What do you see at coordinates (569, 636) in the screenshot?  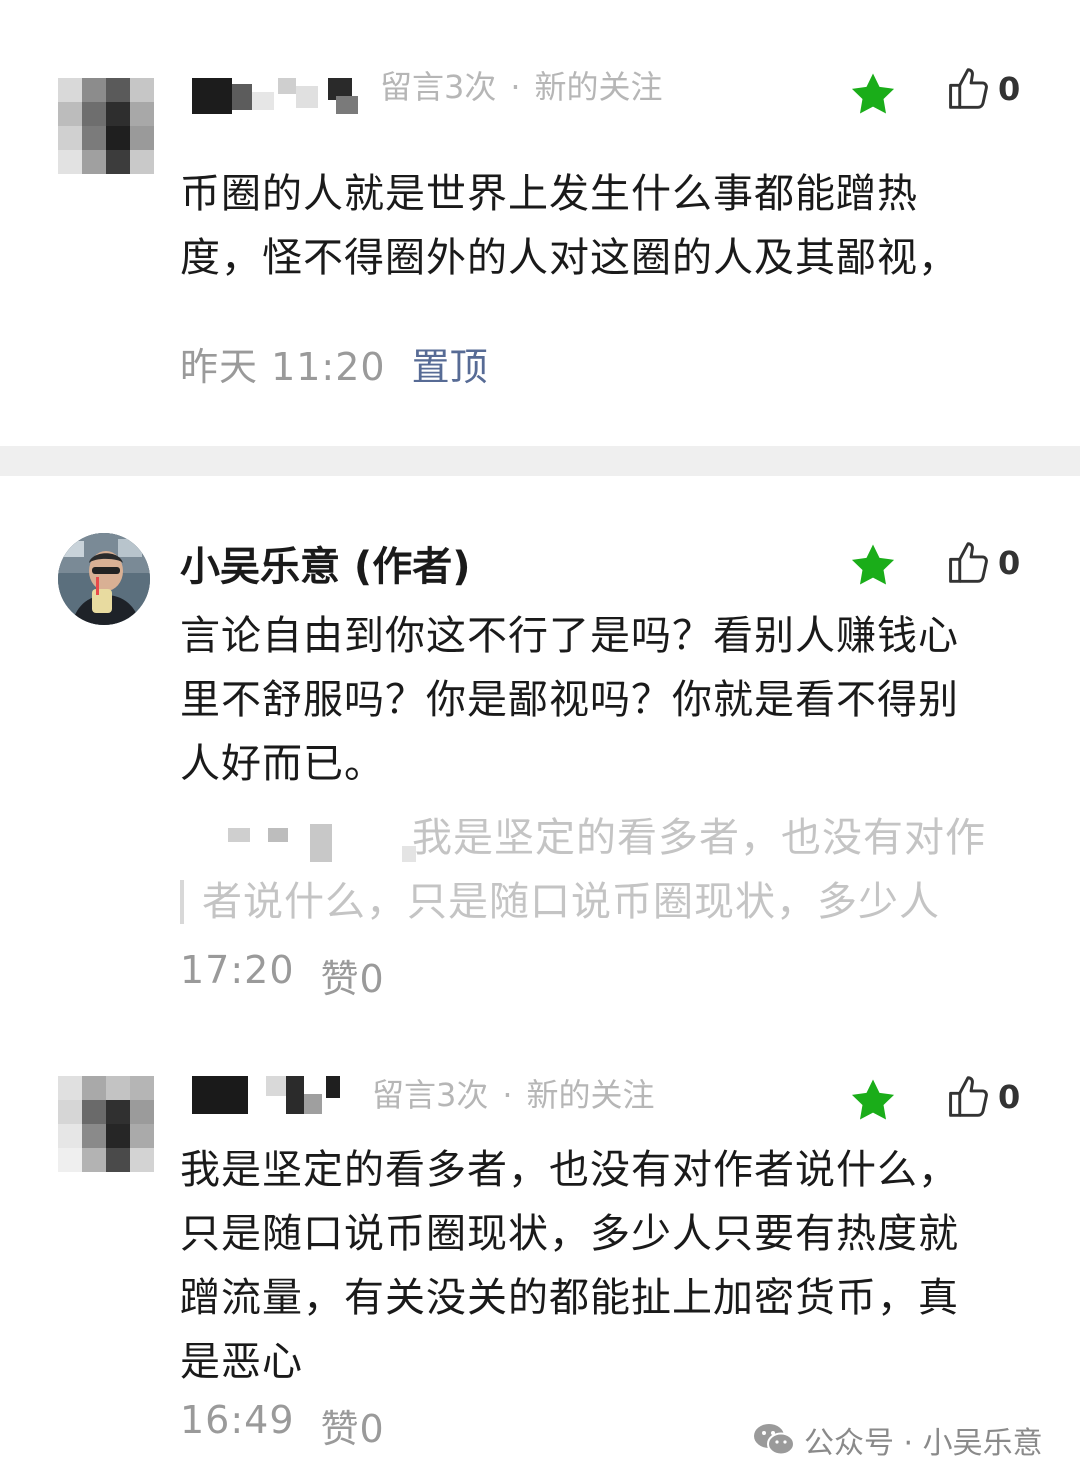 I see `content-line: 言论自由到你这不行了是吗？看别人赚钱心` at bounding box center [569, 636].